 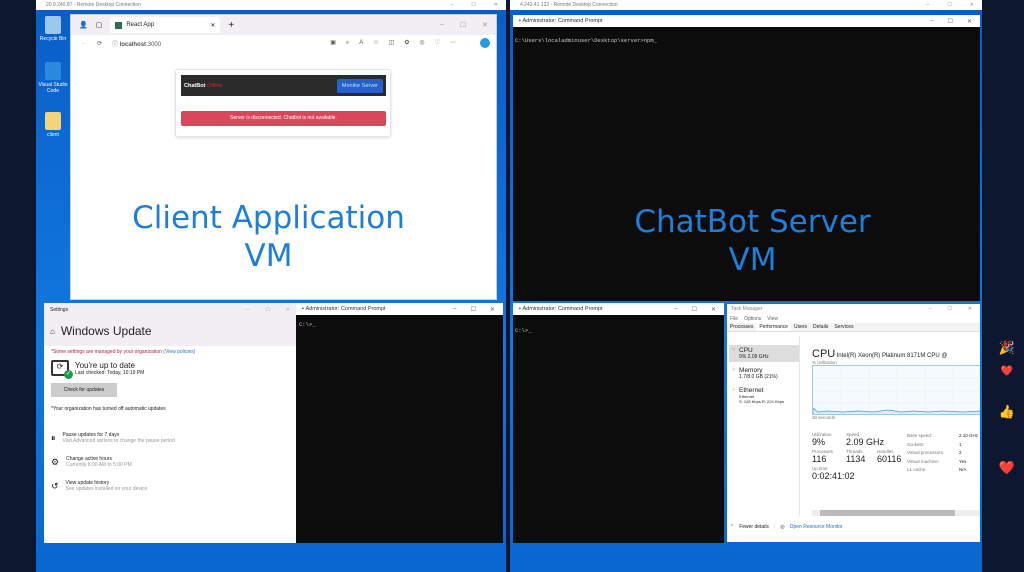 What do you see at coordinates (485, 43) in the screenshot?
I see `copilot-icon` at bounding box center [485, 43].